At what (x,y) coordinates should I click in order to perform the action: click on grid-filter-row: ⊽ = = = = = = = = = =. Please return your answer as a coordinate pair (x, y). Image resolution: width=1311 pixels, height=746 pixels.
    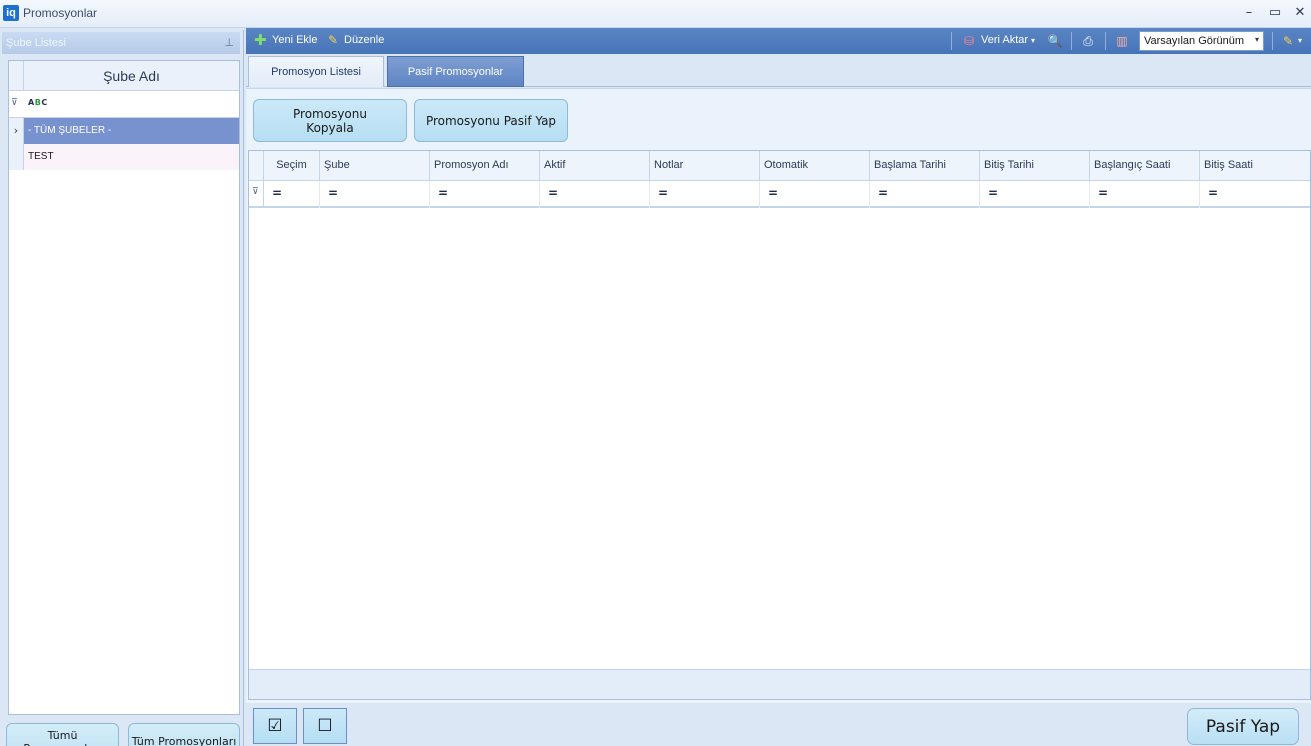
    Looking at the image, I should click on (779, 194).